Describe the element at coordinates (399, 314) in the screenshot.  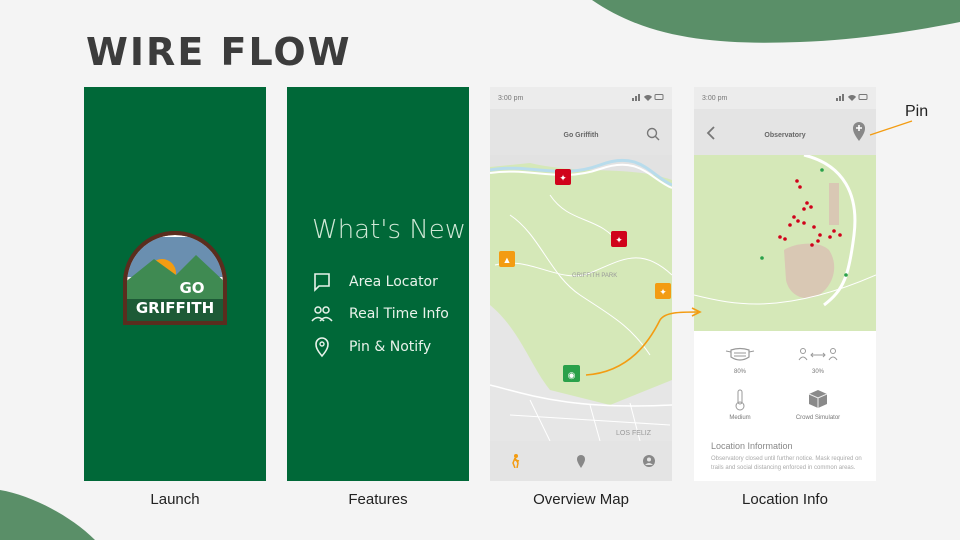
I see `feature-label: Real Time Info` at that location.